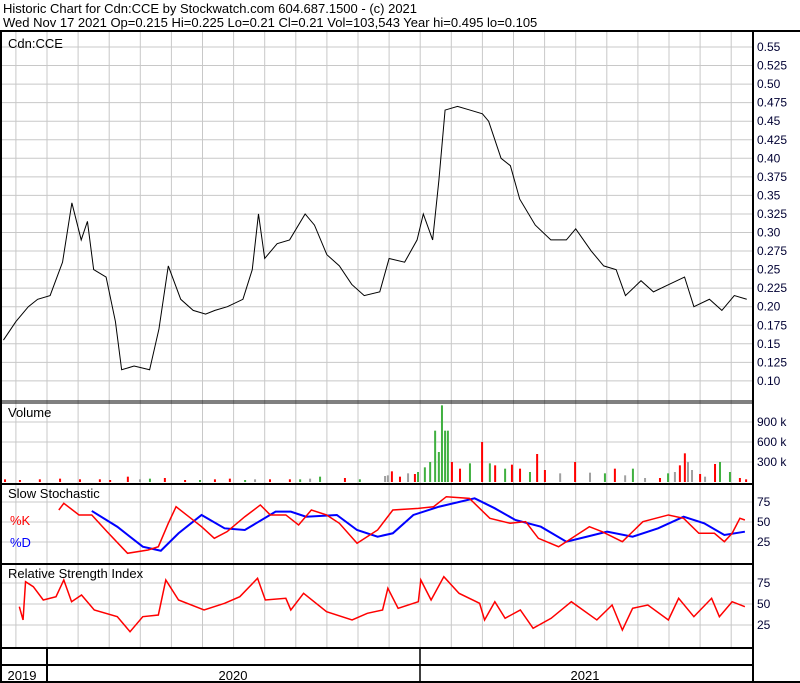 This screenshot has width=800, height=683. I want to click on price-tick-label: 0.425, so click(772, 140).